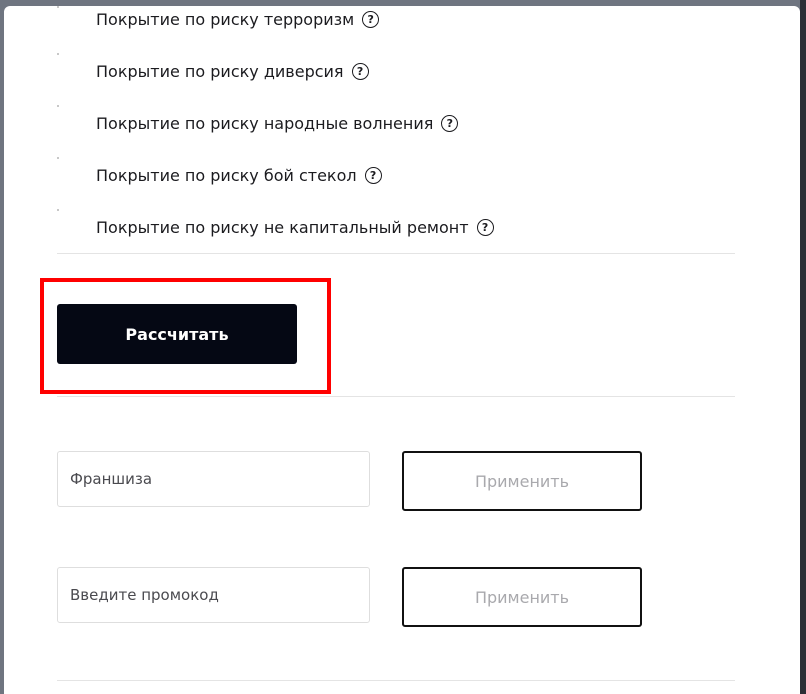 This screenshot has width=806, height=694. I want to click on option-glass-breakage: Покрытие по риску бой стекол ?, so click(239, 175).